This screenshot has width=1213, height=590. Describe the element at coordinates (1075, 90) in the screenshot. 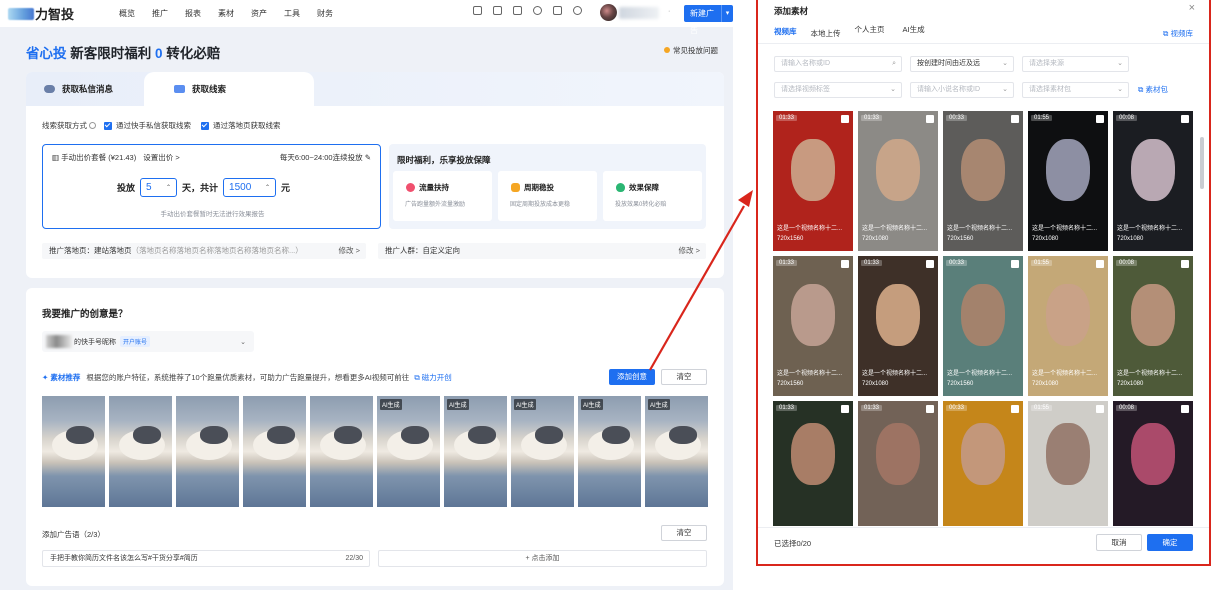

I see `pack-select: 请选择素材包 ⌄` at that location.